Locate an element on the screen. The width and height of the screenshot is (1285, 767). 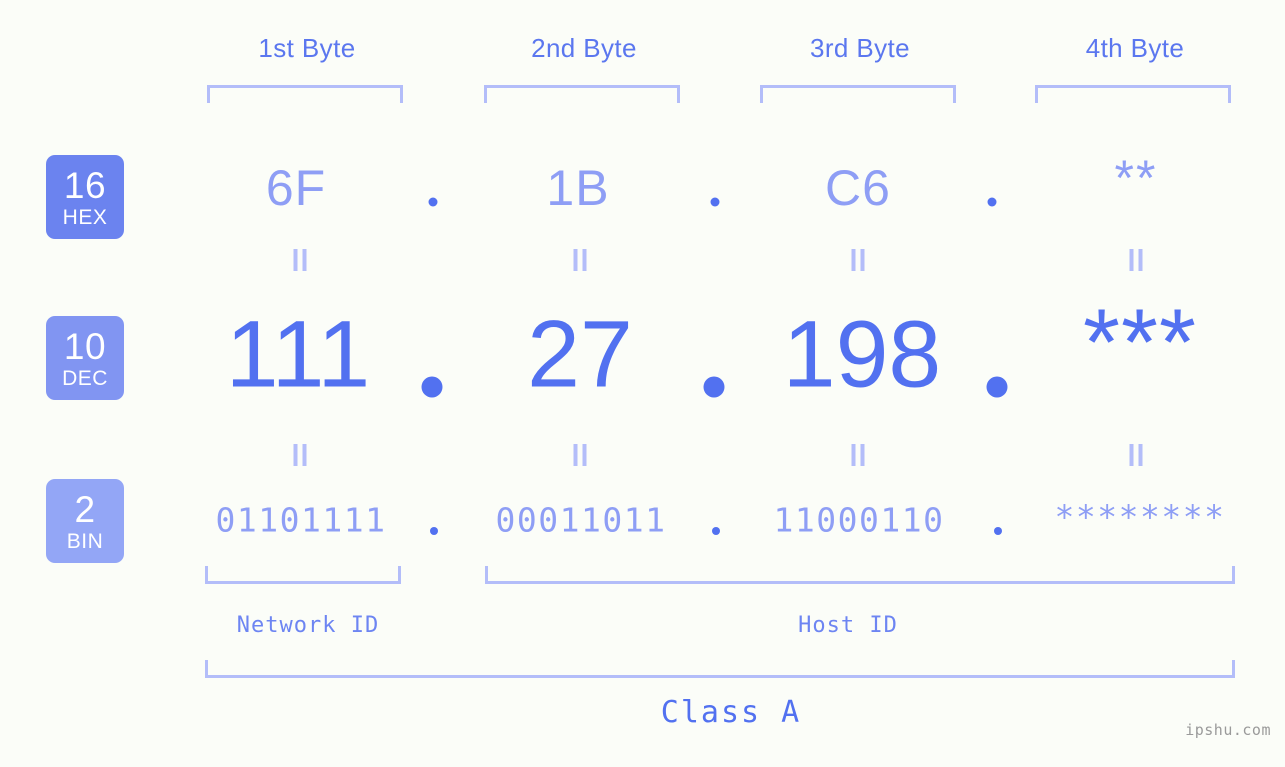
bin-byte-3: 11000110 is located at coordinates (859, 520).